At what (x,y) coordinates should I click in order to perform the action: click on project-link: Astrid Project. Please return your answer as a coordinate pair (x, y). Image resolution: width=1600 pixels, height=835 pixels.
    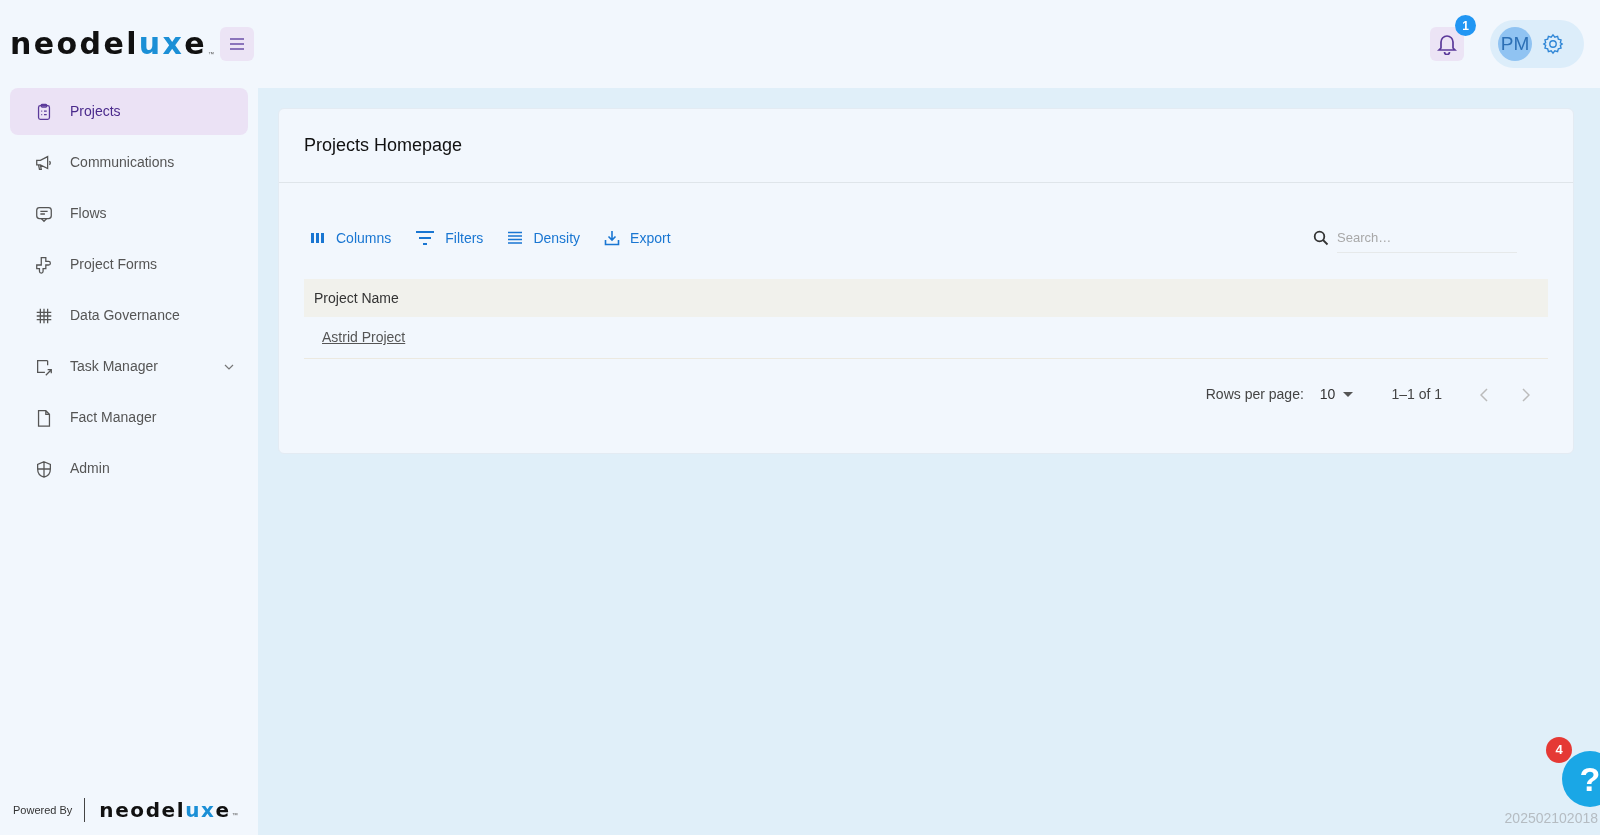
    Looking at the image, I should click on (364, 337).